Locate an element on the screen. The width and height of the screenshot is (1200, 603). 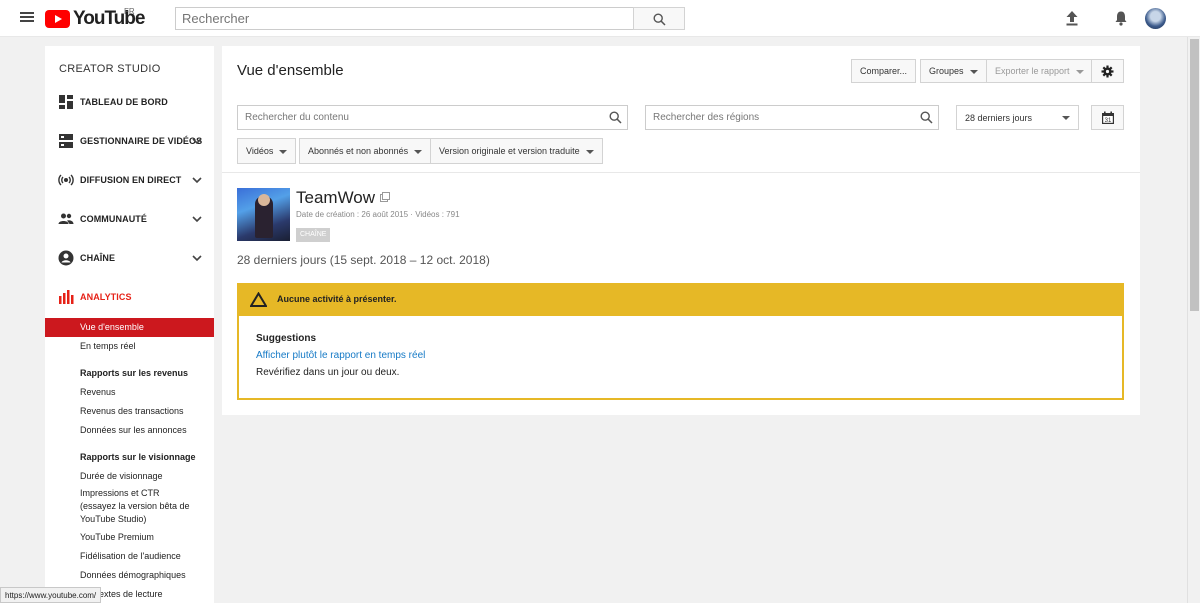
calendar-icon: 31 is located at coordinates (1108, 117).